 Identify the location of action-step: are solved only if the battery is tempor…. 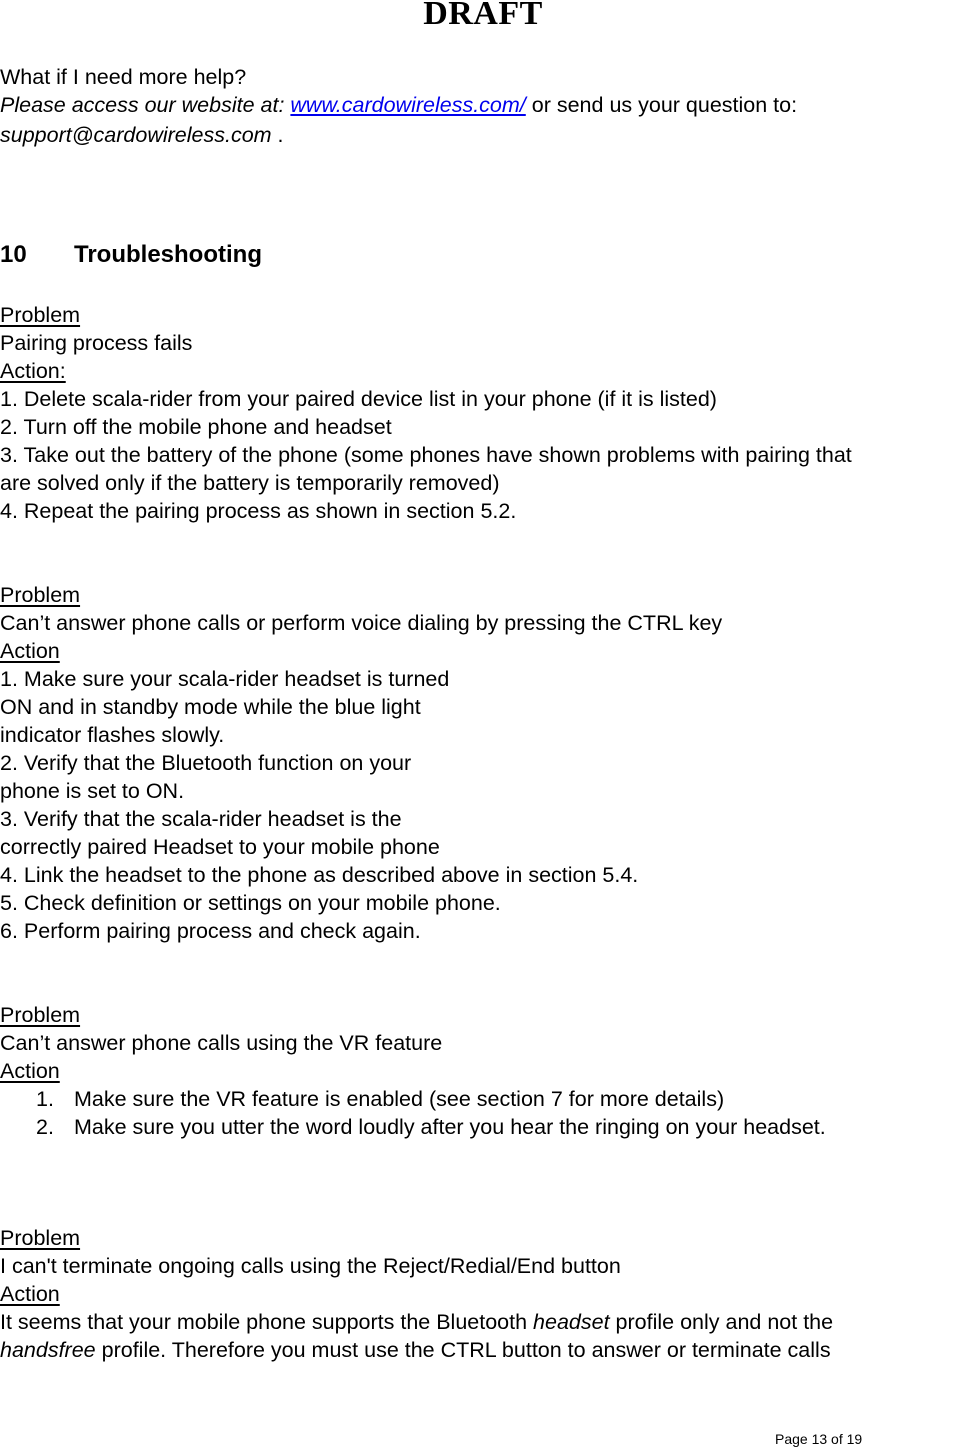
(250, 483).